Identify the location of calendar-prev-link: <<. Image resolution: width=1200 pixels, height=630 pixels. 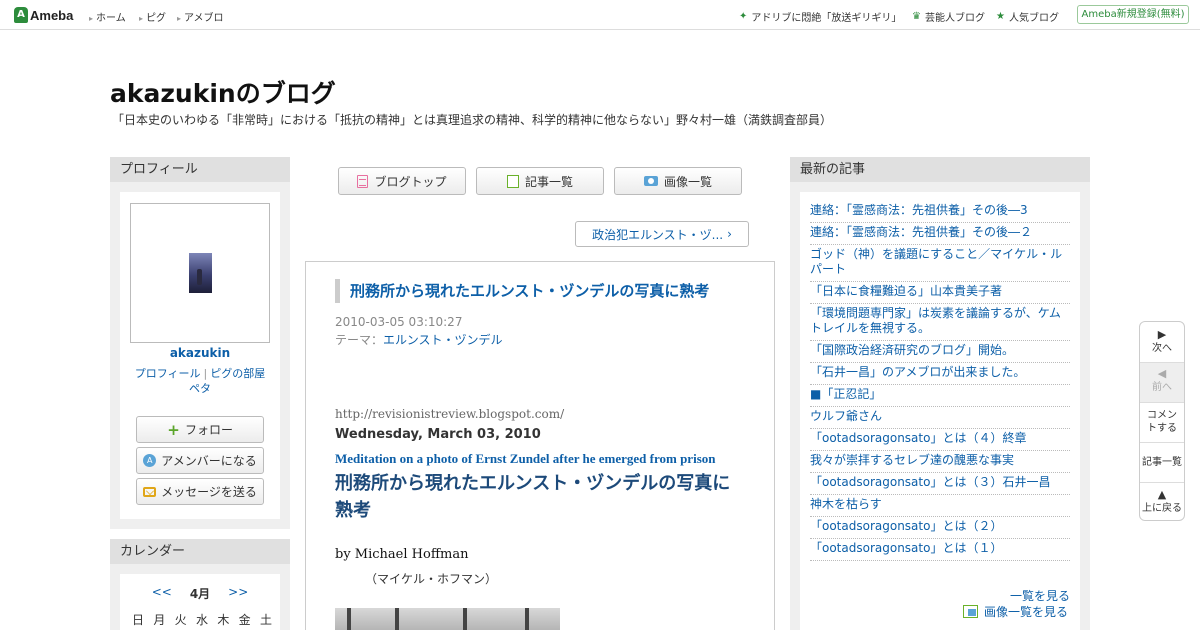
(162, 593).